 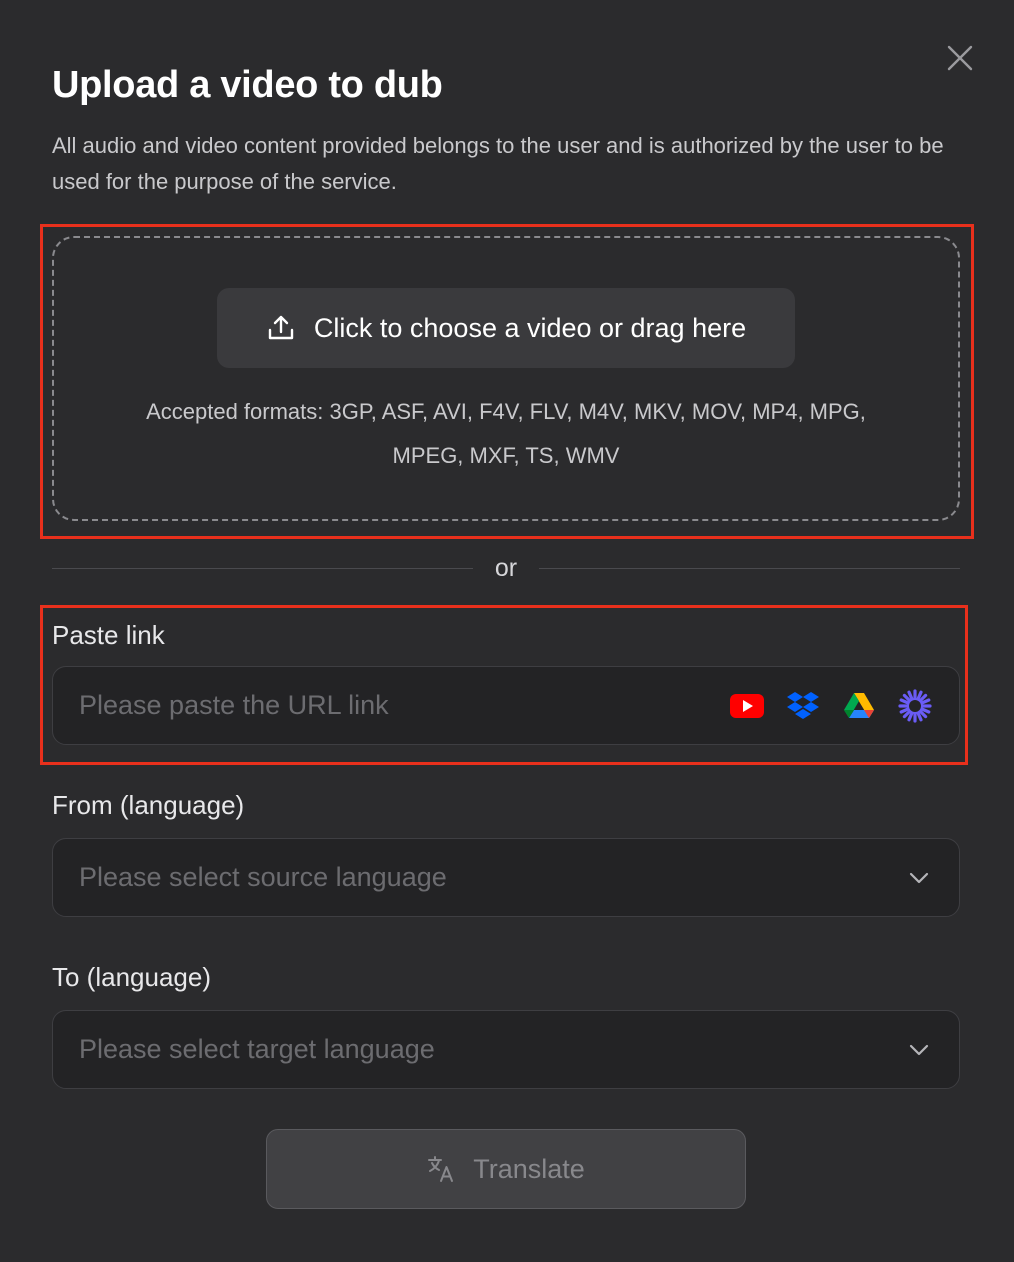 I want to click on translate-icon, so click(x=441, y=1169).